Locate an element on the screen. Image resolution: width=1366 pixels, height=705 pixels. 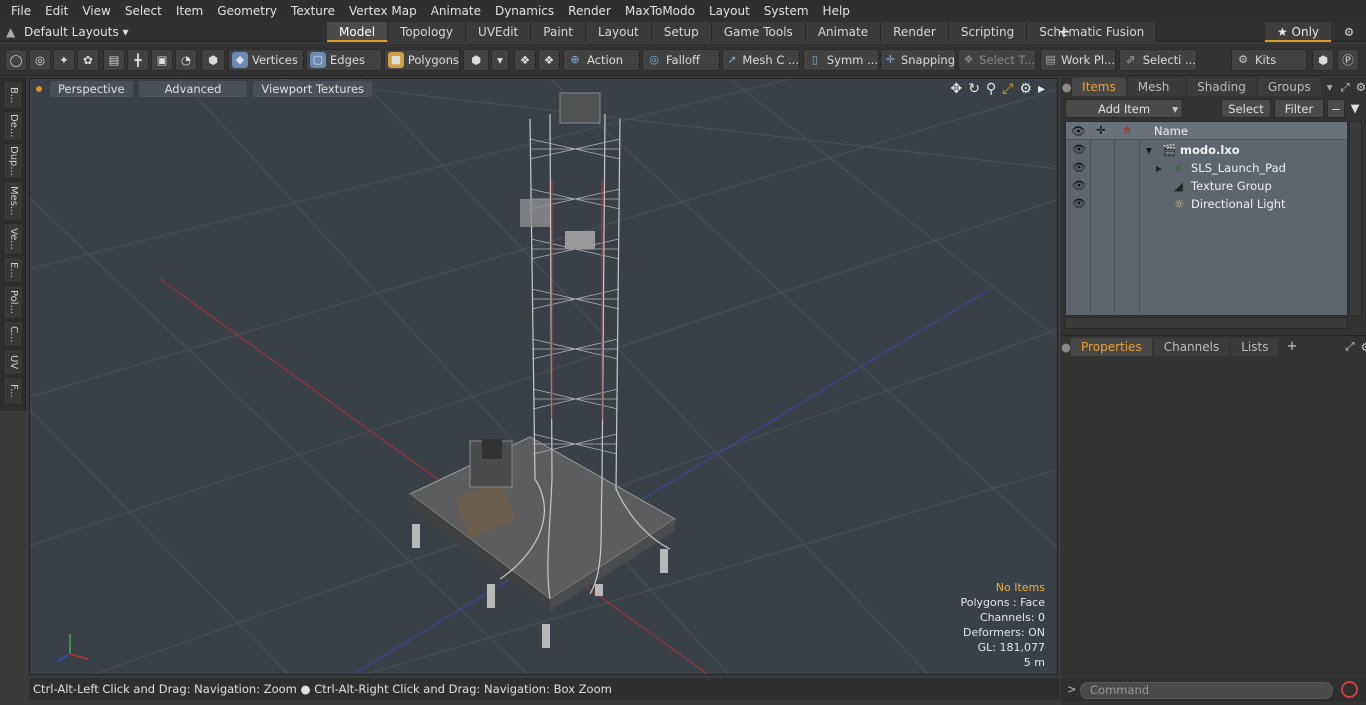
tab-properties: Properties is located at coordinates (1111, 346).